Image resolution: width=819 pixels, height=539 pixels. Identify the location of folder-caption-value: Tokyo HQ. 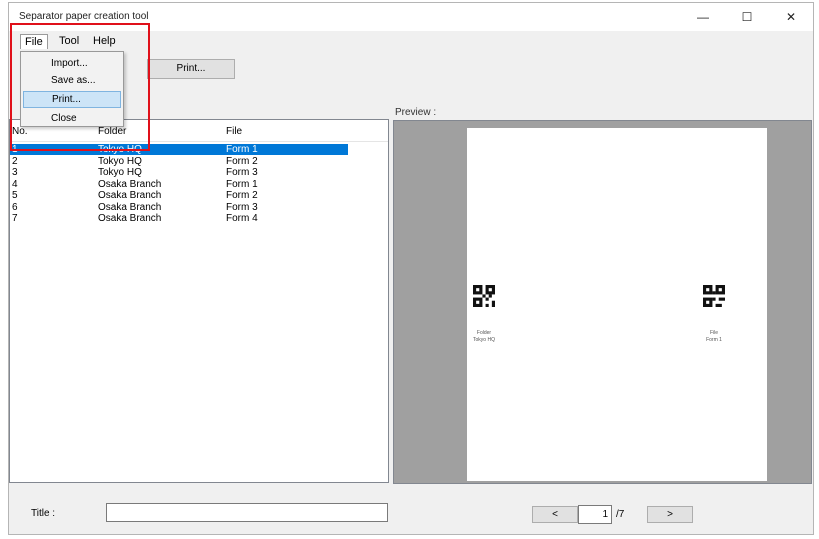
(484, 340).